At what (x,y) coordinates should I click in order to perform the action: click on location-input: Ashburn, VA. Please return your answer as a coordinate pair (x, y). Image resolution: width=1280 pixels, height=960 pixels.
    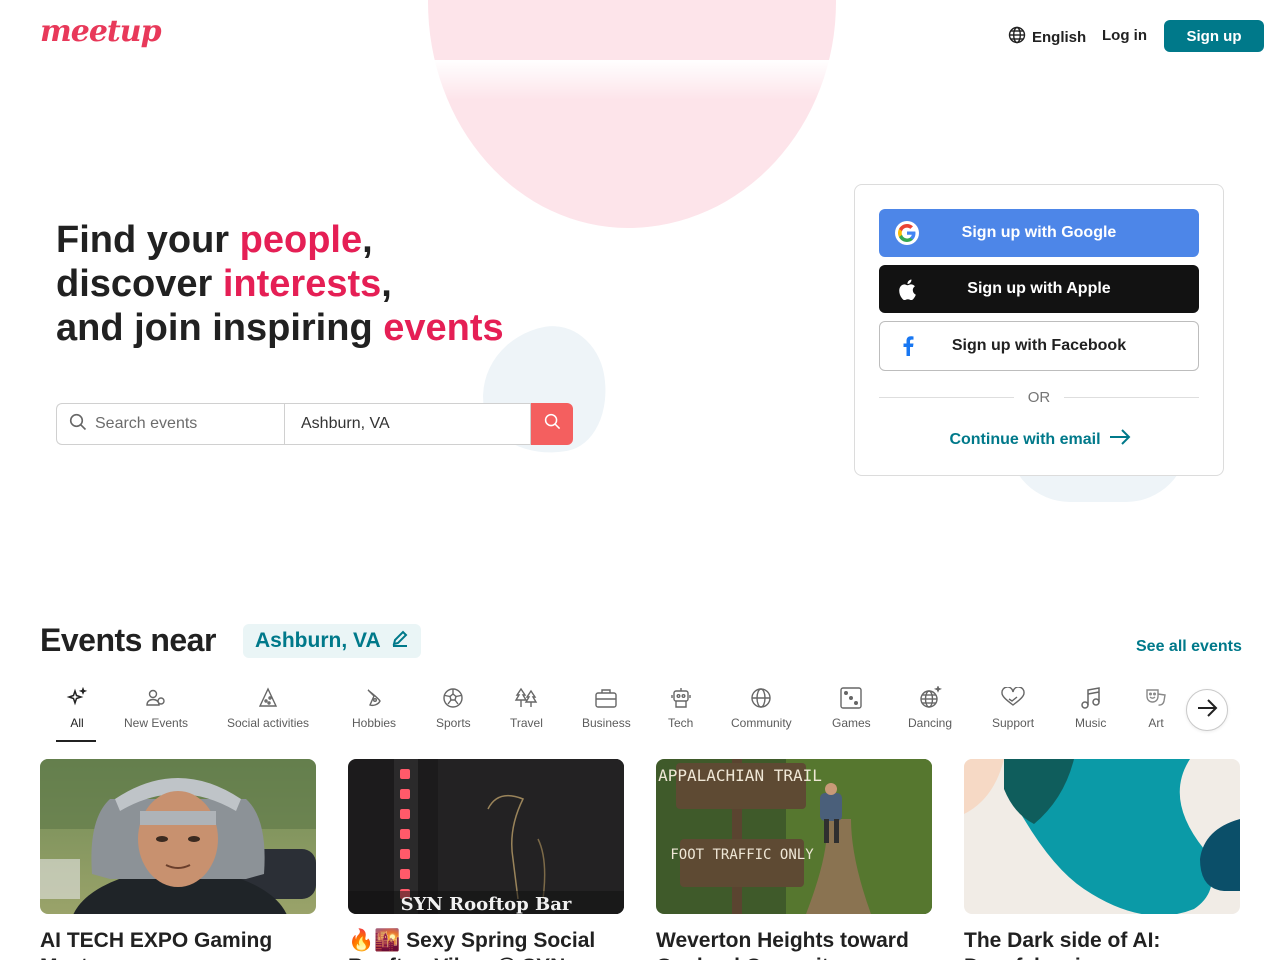
    Looking at the image, I should click on (407, 424).